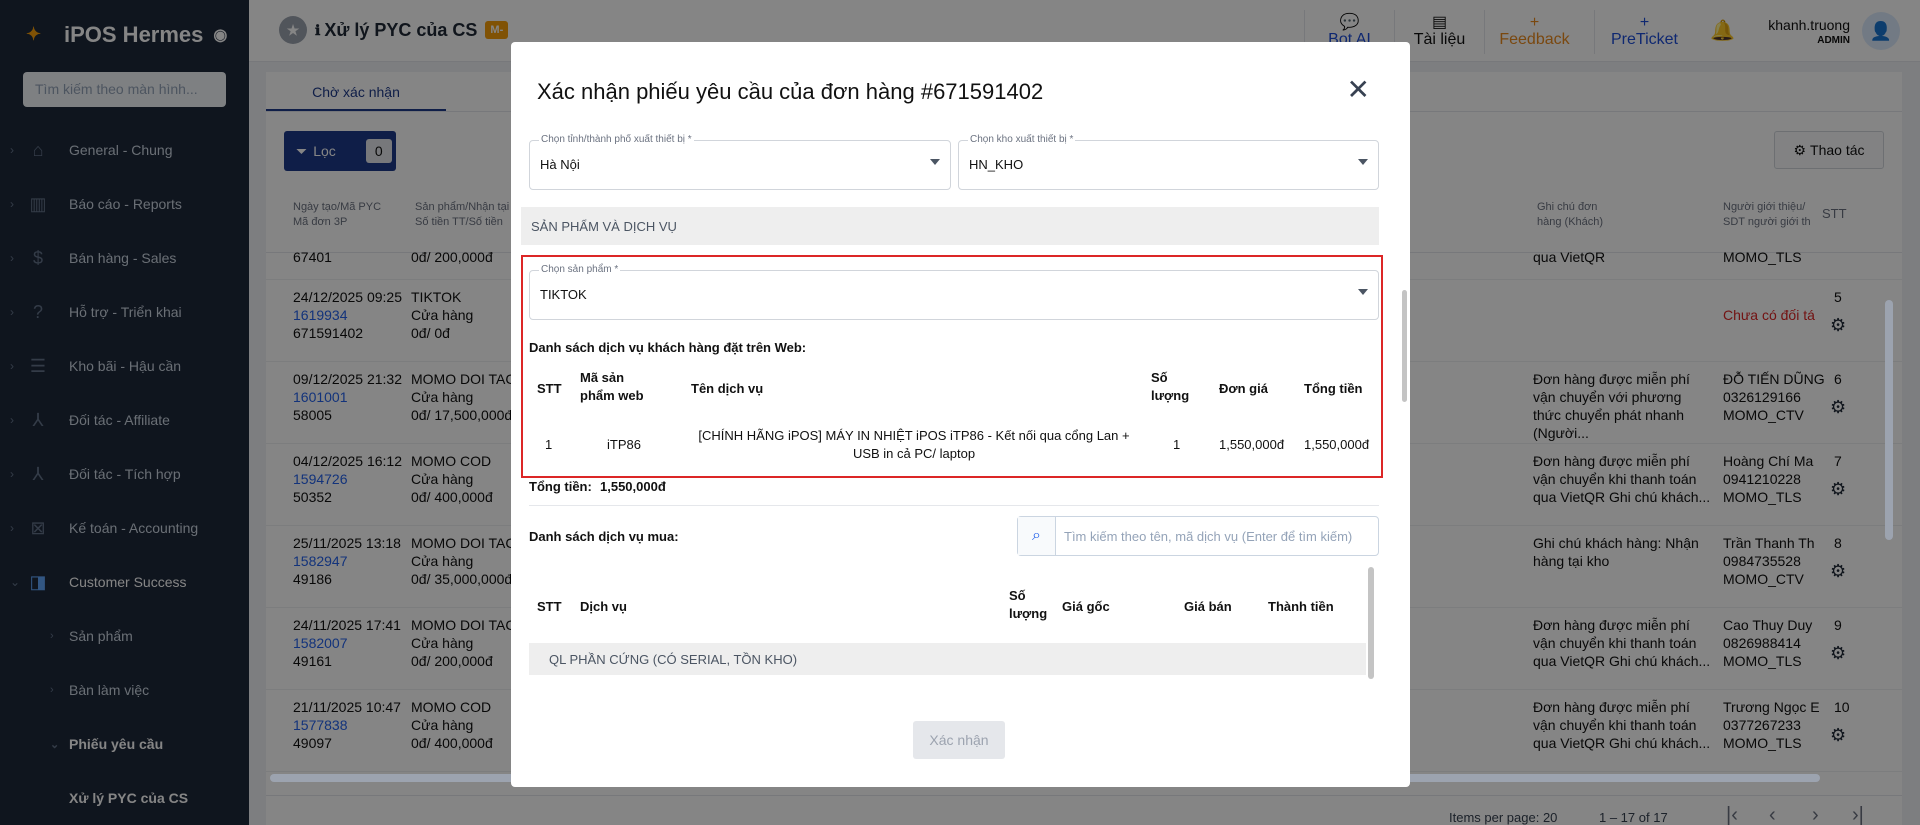 Image resolution: width=1920 pixels, height=825 pixels. Describe the element at coordinates (624, 444) in the screenshot. I see `web-row-code: iTP86` at that location.